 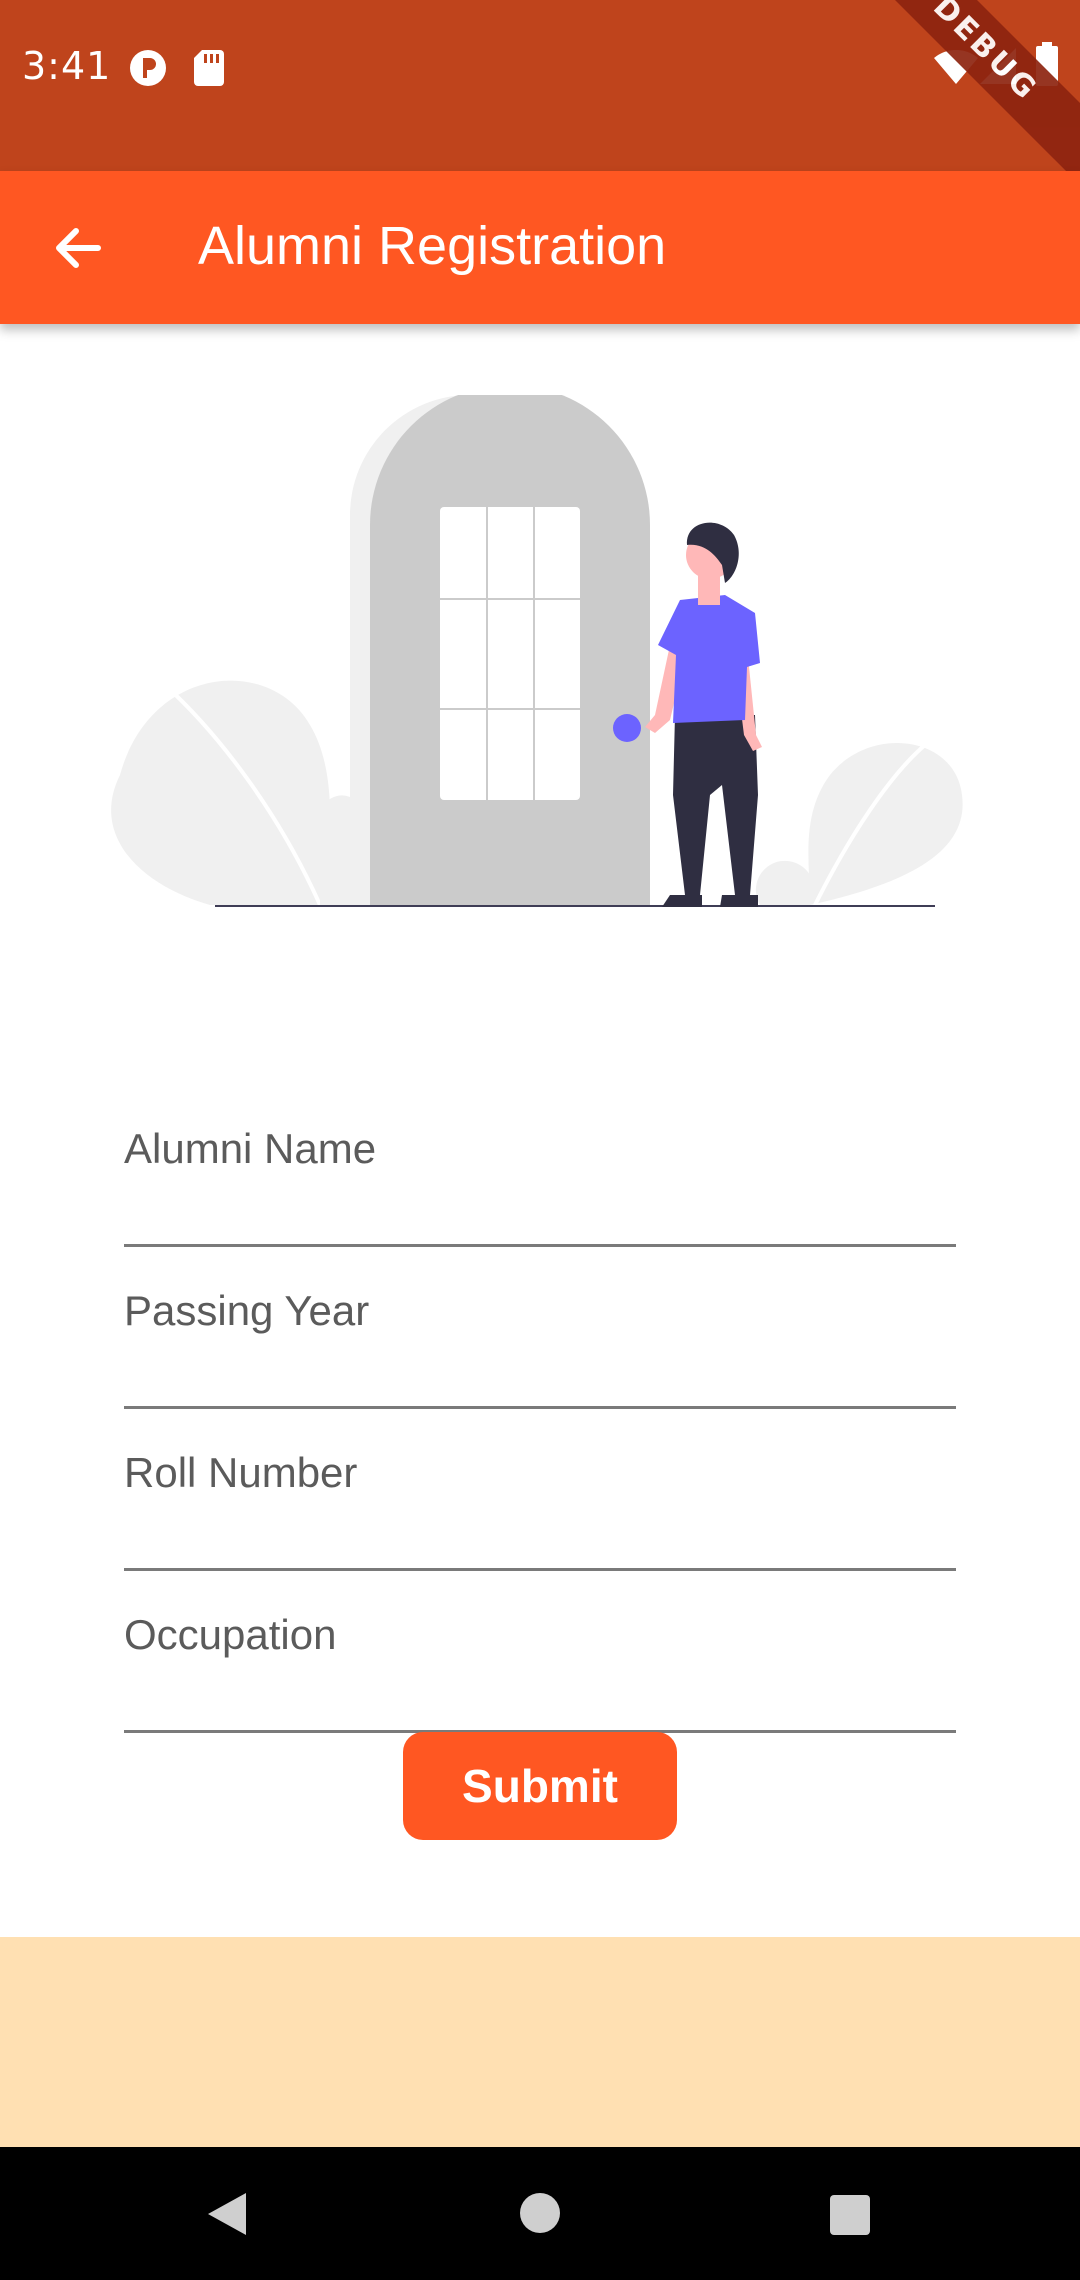 What do you see at coordinates (540, 1490) in the screenshot?
I see `roll-number-field: Roll Number` at bounding box center [540, 1490].